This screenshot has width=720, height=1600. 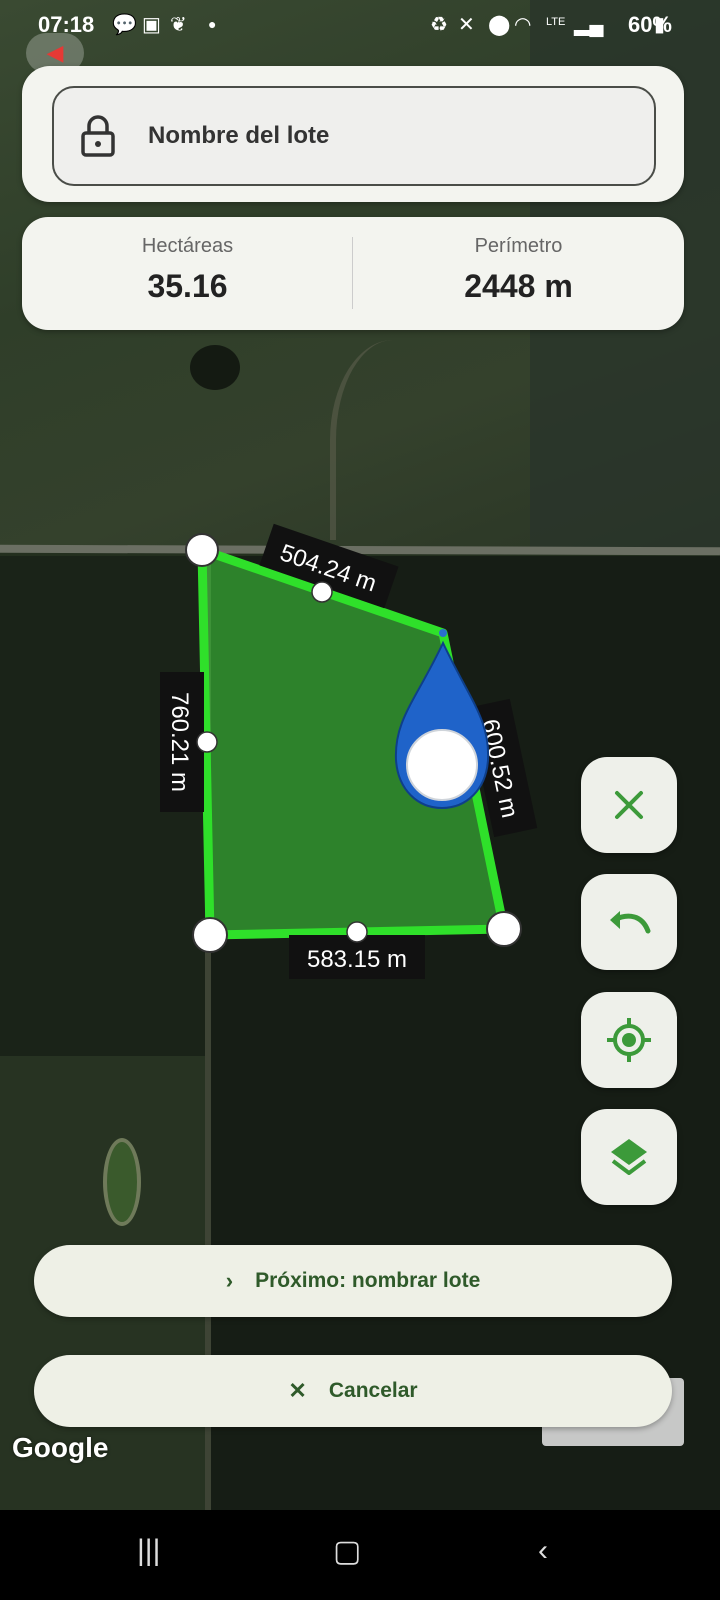 I want to click on back-icon: ‹, so click(x=543, y=1551).